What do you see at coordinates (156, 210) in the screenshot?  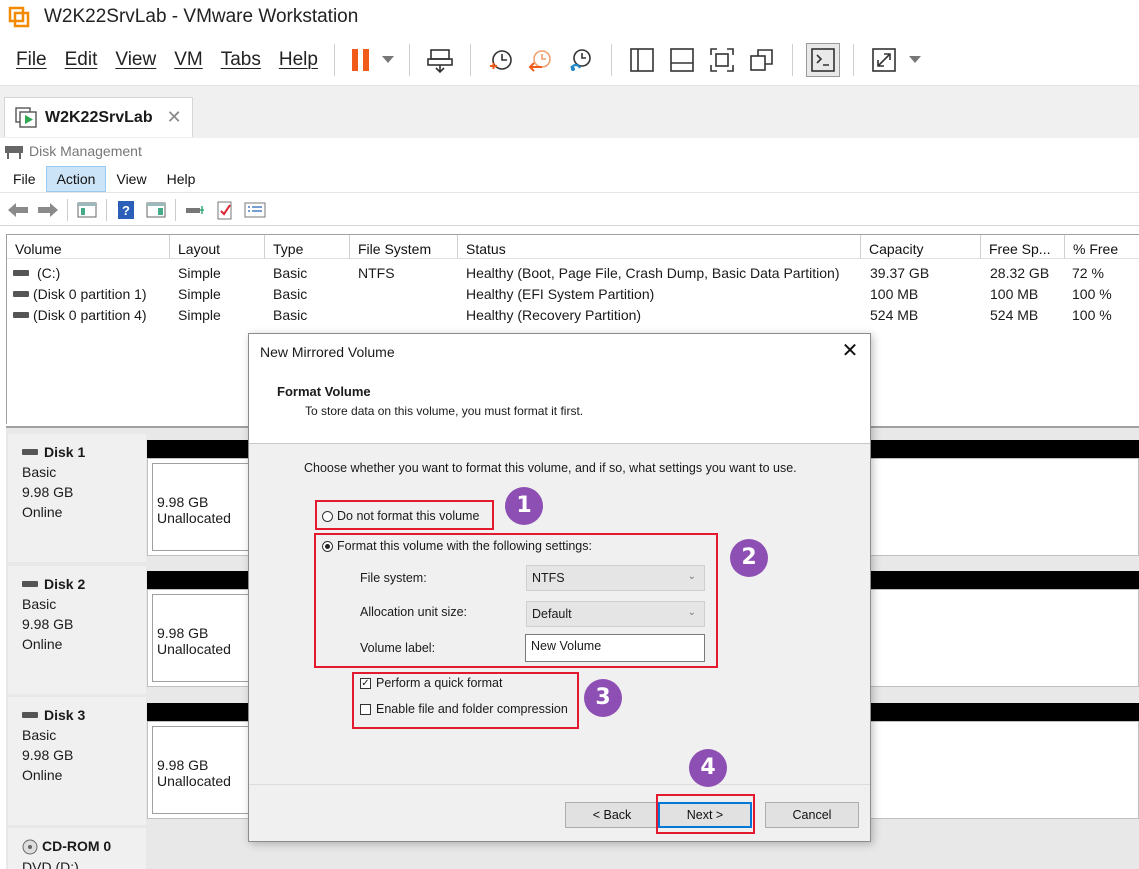 I see `show-action-pane-icon` at bounding box center [156, 210].